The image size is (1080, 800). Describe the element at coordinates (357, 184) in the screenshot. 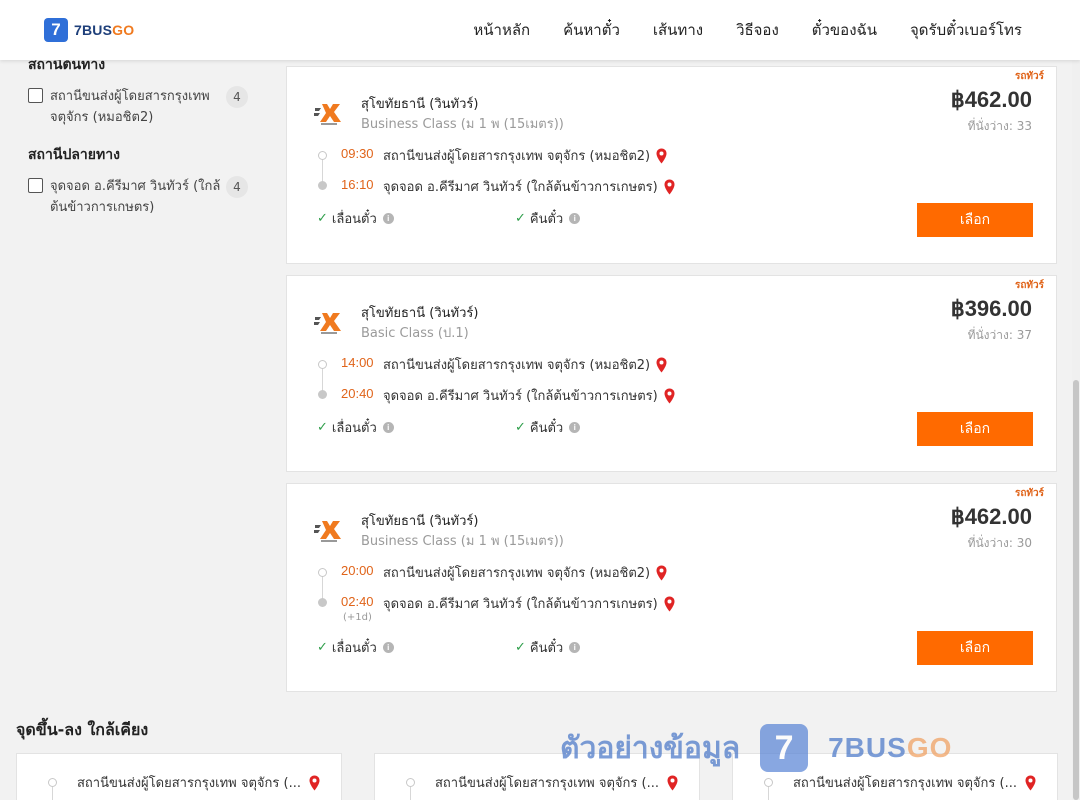

I see `arrival-time: 16:10` at that location.